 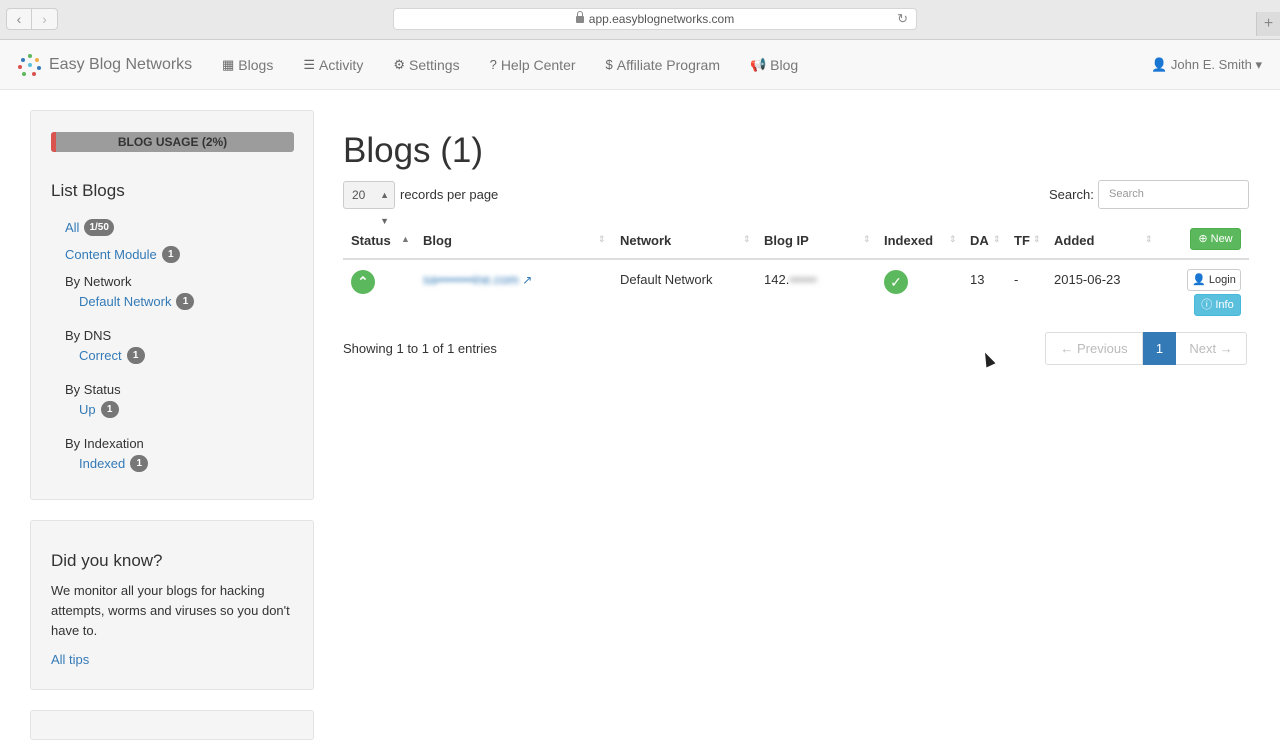 What do you see at coordinates (99, 409) in the screenshot?
I see `filter-status-up: Up 1` at bounding box center [99, 409].